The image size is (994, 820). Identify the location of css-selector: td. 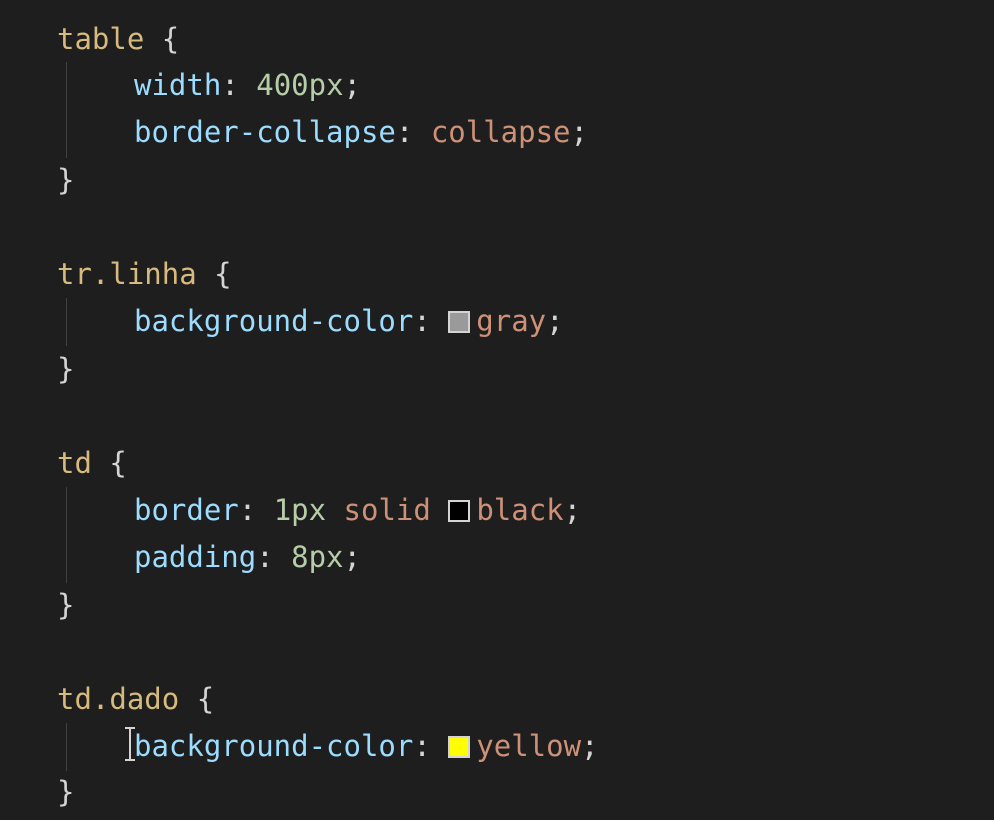
(74, 463).